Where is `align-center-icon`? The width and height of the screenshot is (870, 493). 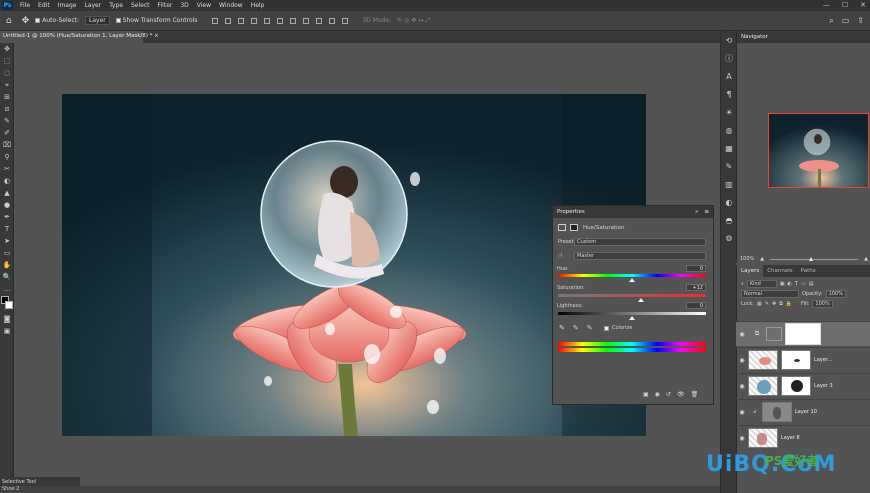 align-center-icon is located at coordinates (228, 20).